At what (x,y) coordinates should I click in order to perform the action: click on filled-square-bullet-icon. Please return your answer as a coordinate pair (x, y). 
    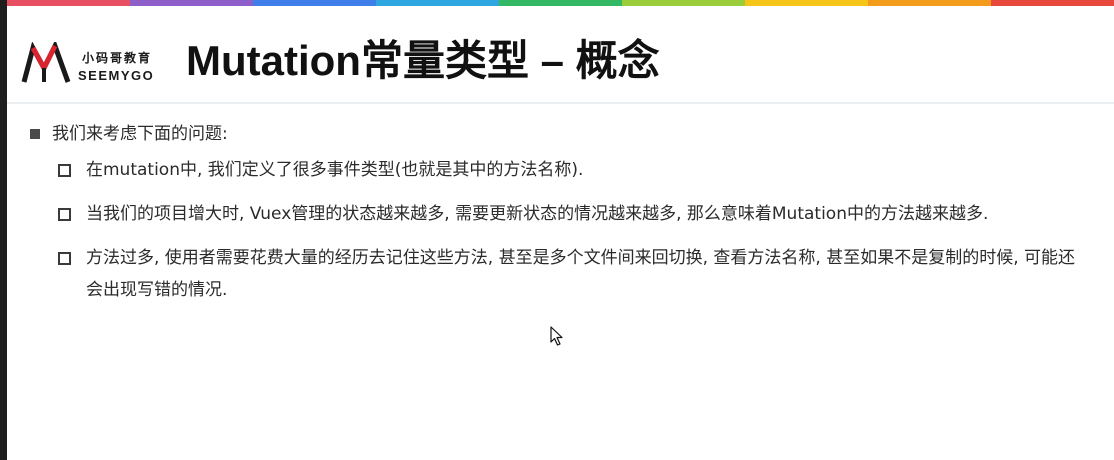
    Looking at the image, I should click on (35, 134).